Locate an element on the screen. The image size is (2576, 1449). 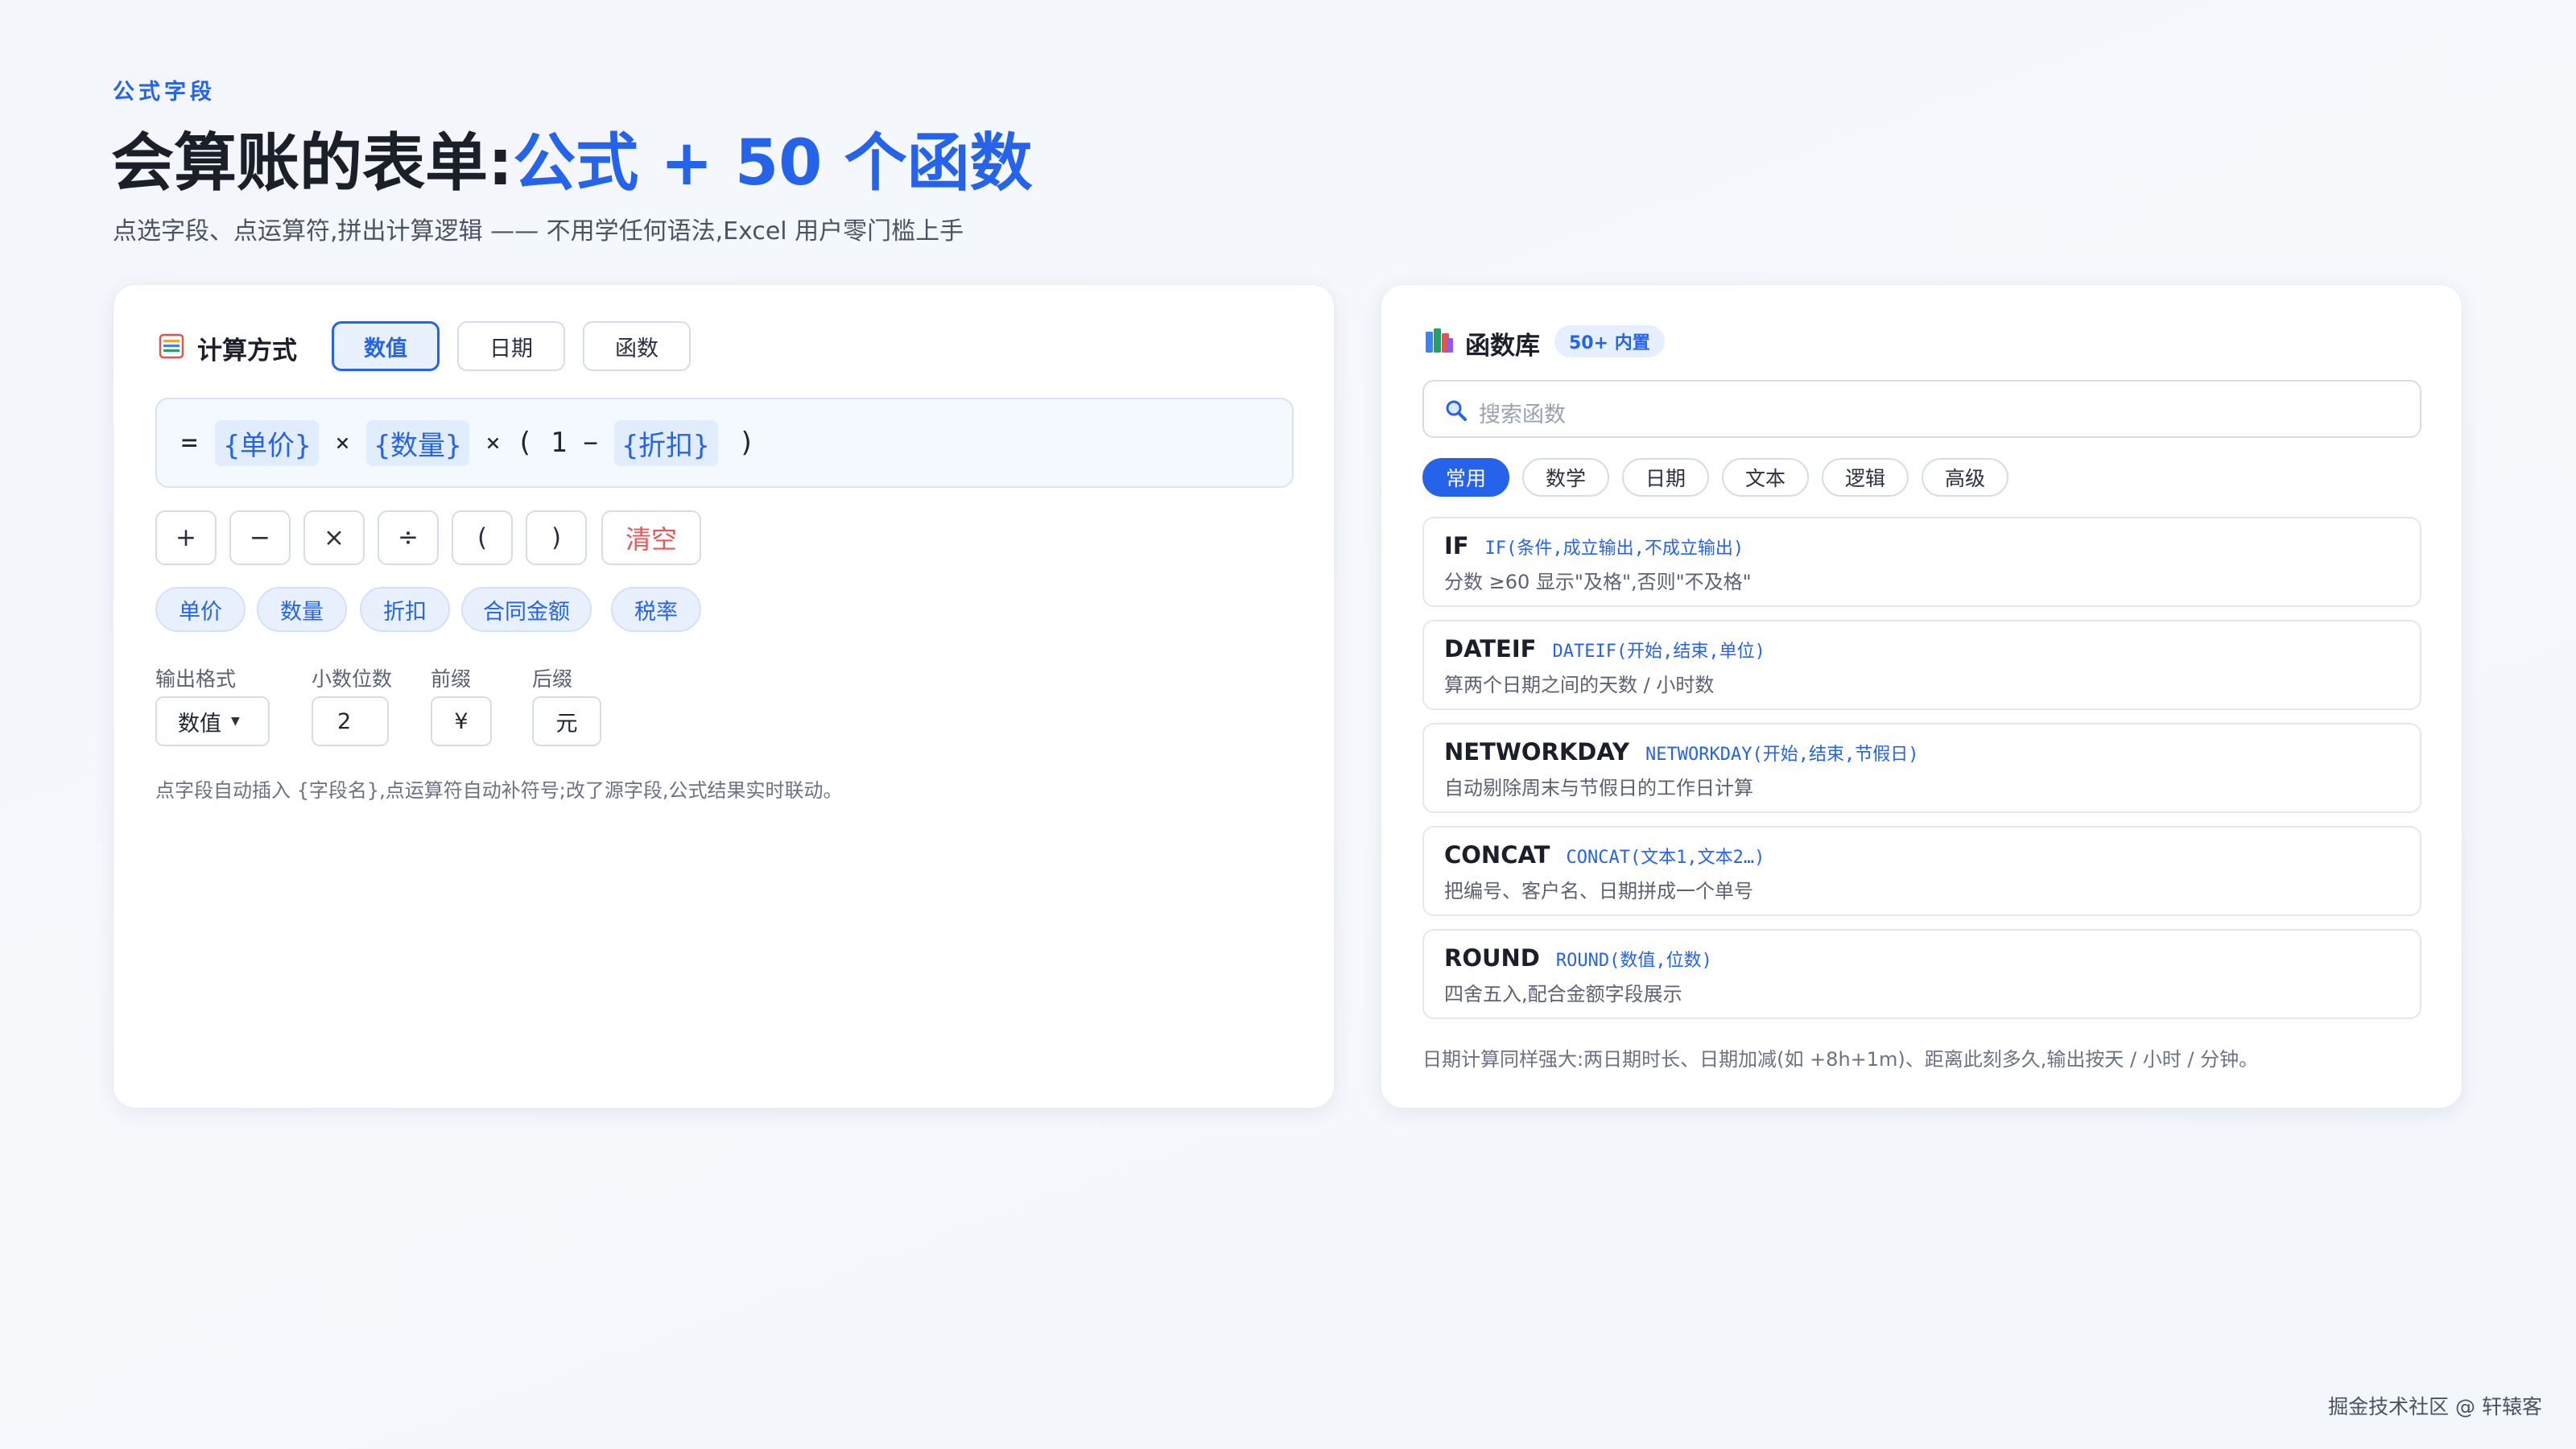
function-library-title: 函数库 is located at coordinates (1502, 346).